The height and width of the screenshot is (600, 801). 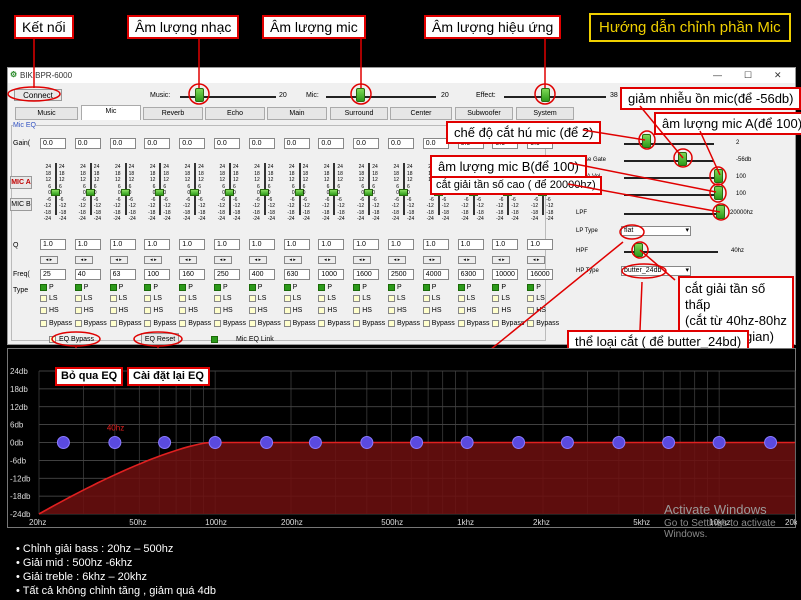 I want to click on x-tick-label: 50hz, so click(x=137, y=522).